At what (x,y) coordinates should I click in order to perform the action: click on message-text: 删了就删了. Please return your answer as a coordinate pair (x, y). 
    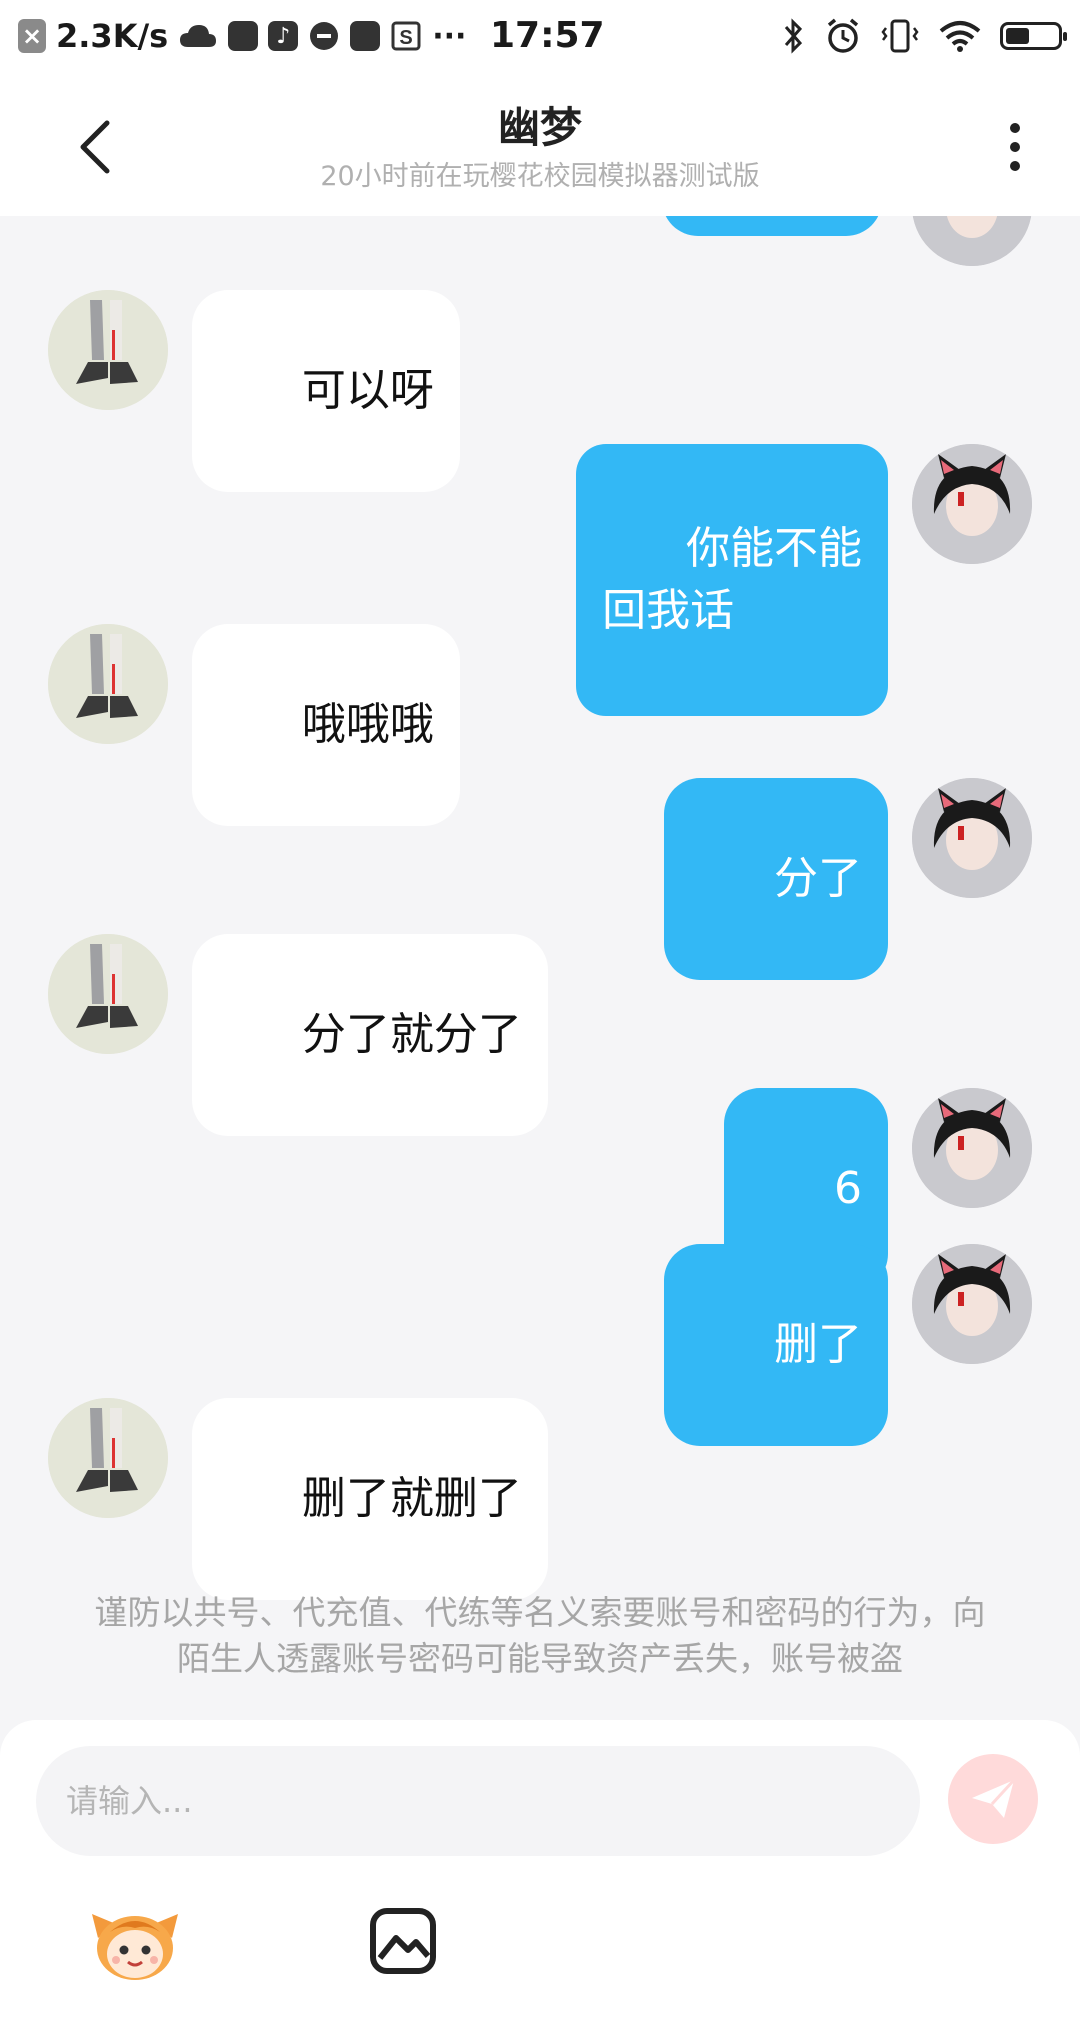
    Looking at the image, I should click on (411, 1498).